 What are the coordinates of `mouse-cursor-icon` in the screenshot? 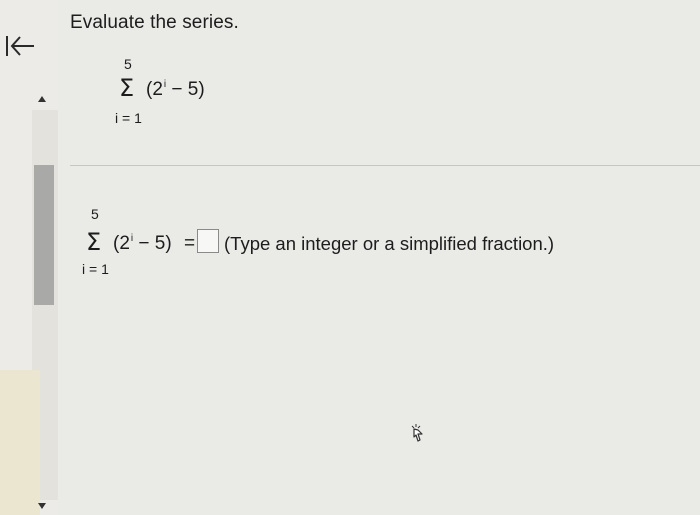 It's located at (417, 433).